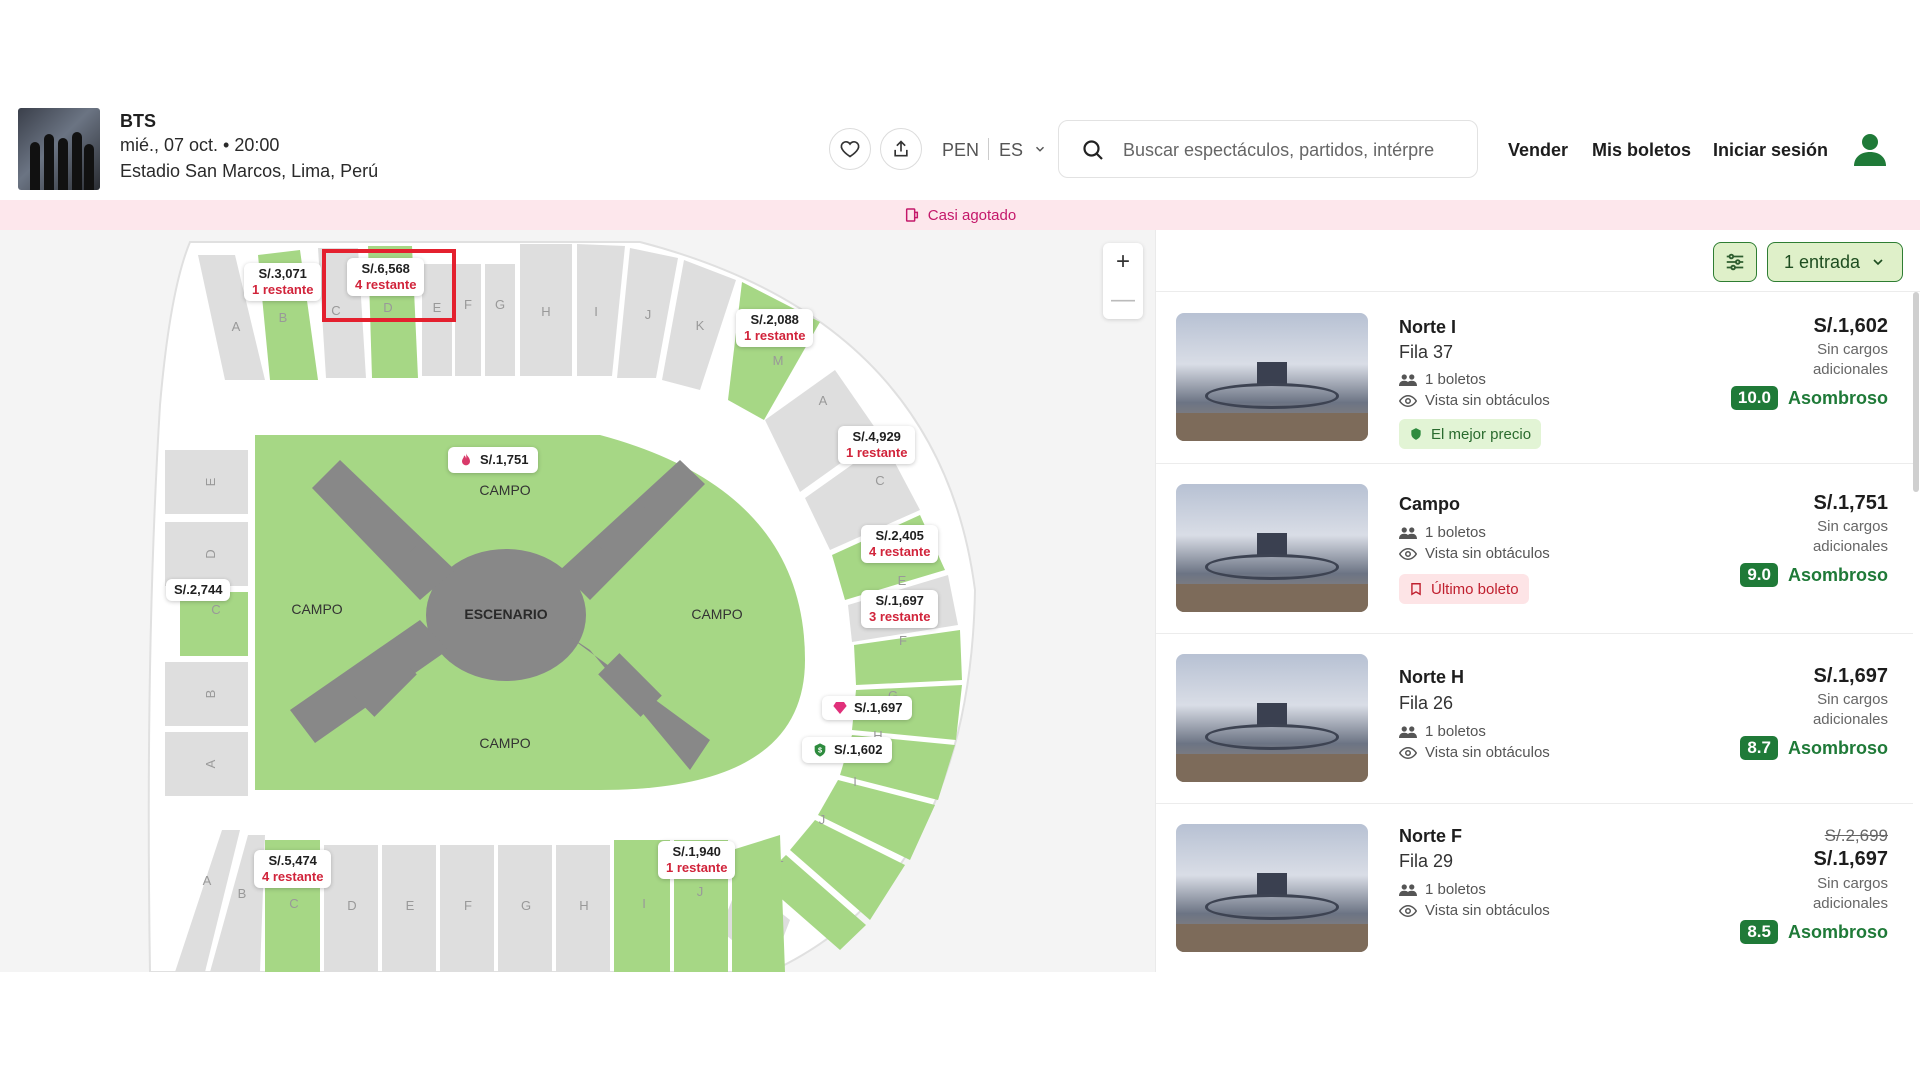 The width and height of the screenshot is (1920, 1080). I want to click on svg-text: M, so click(778, 360).